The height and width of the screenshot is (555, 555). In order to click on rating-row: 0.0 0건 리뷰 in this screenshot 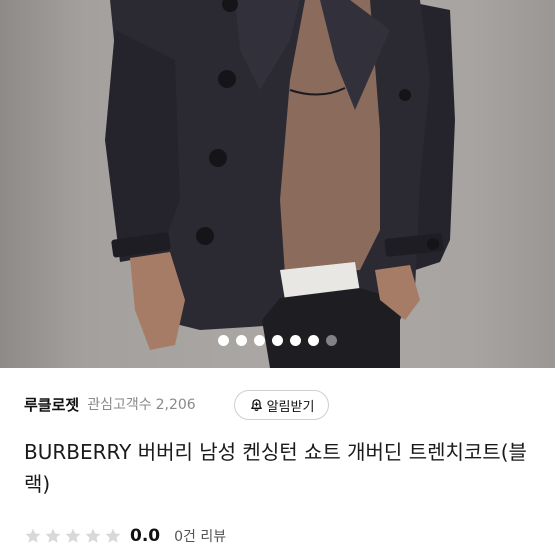, I will do `click(125, 536)`.